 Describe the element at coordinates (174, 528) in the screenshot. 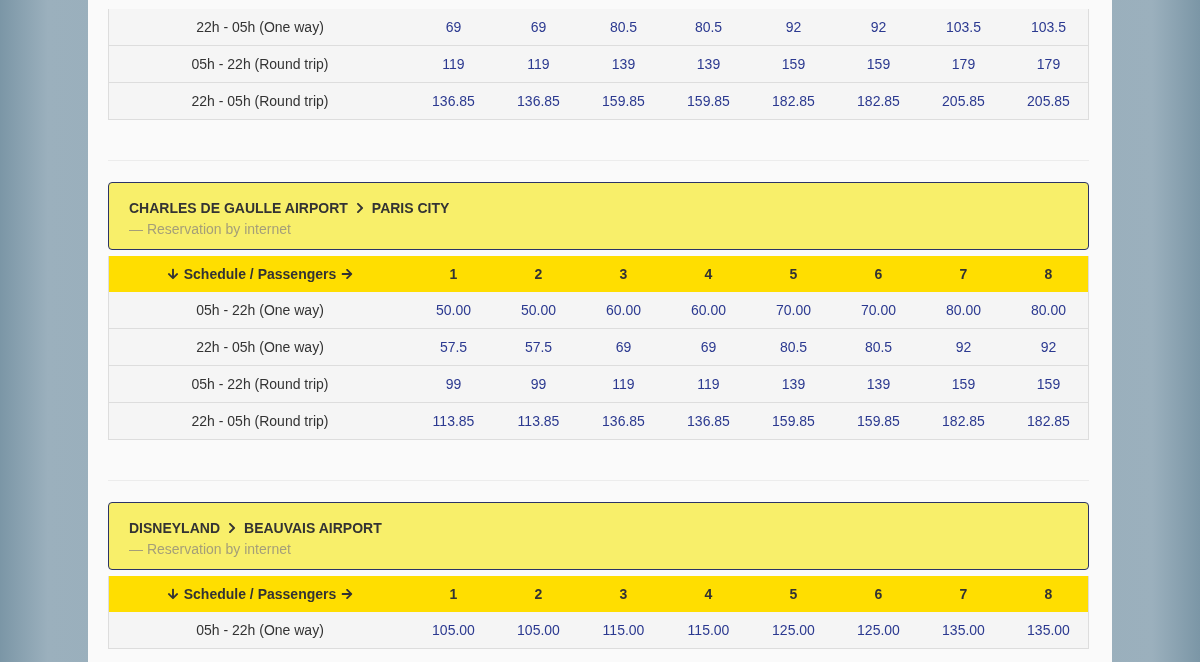

I see `route-origin: DISNEYLAND` at that location.